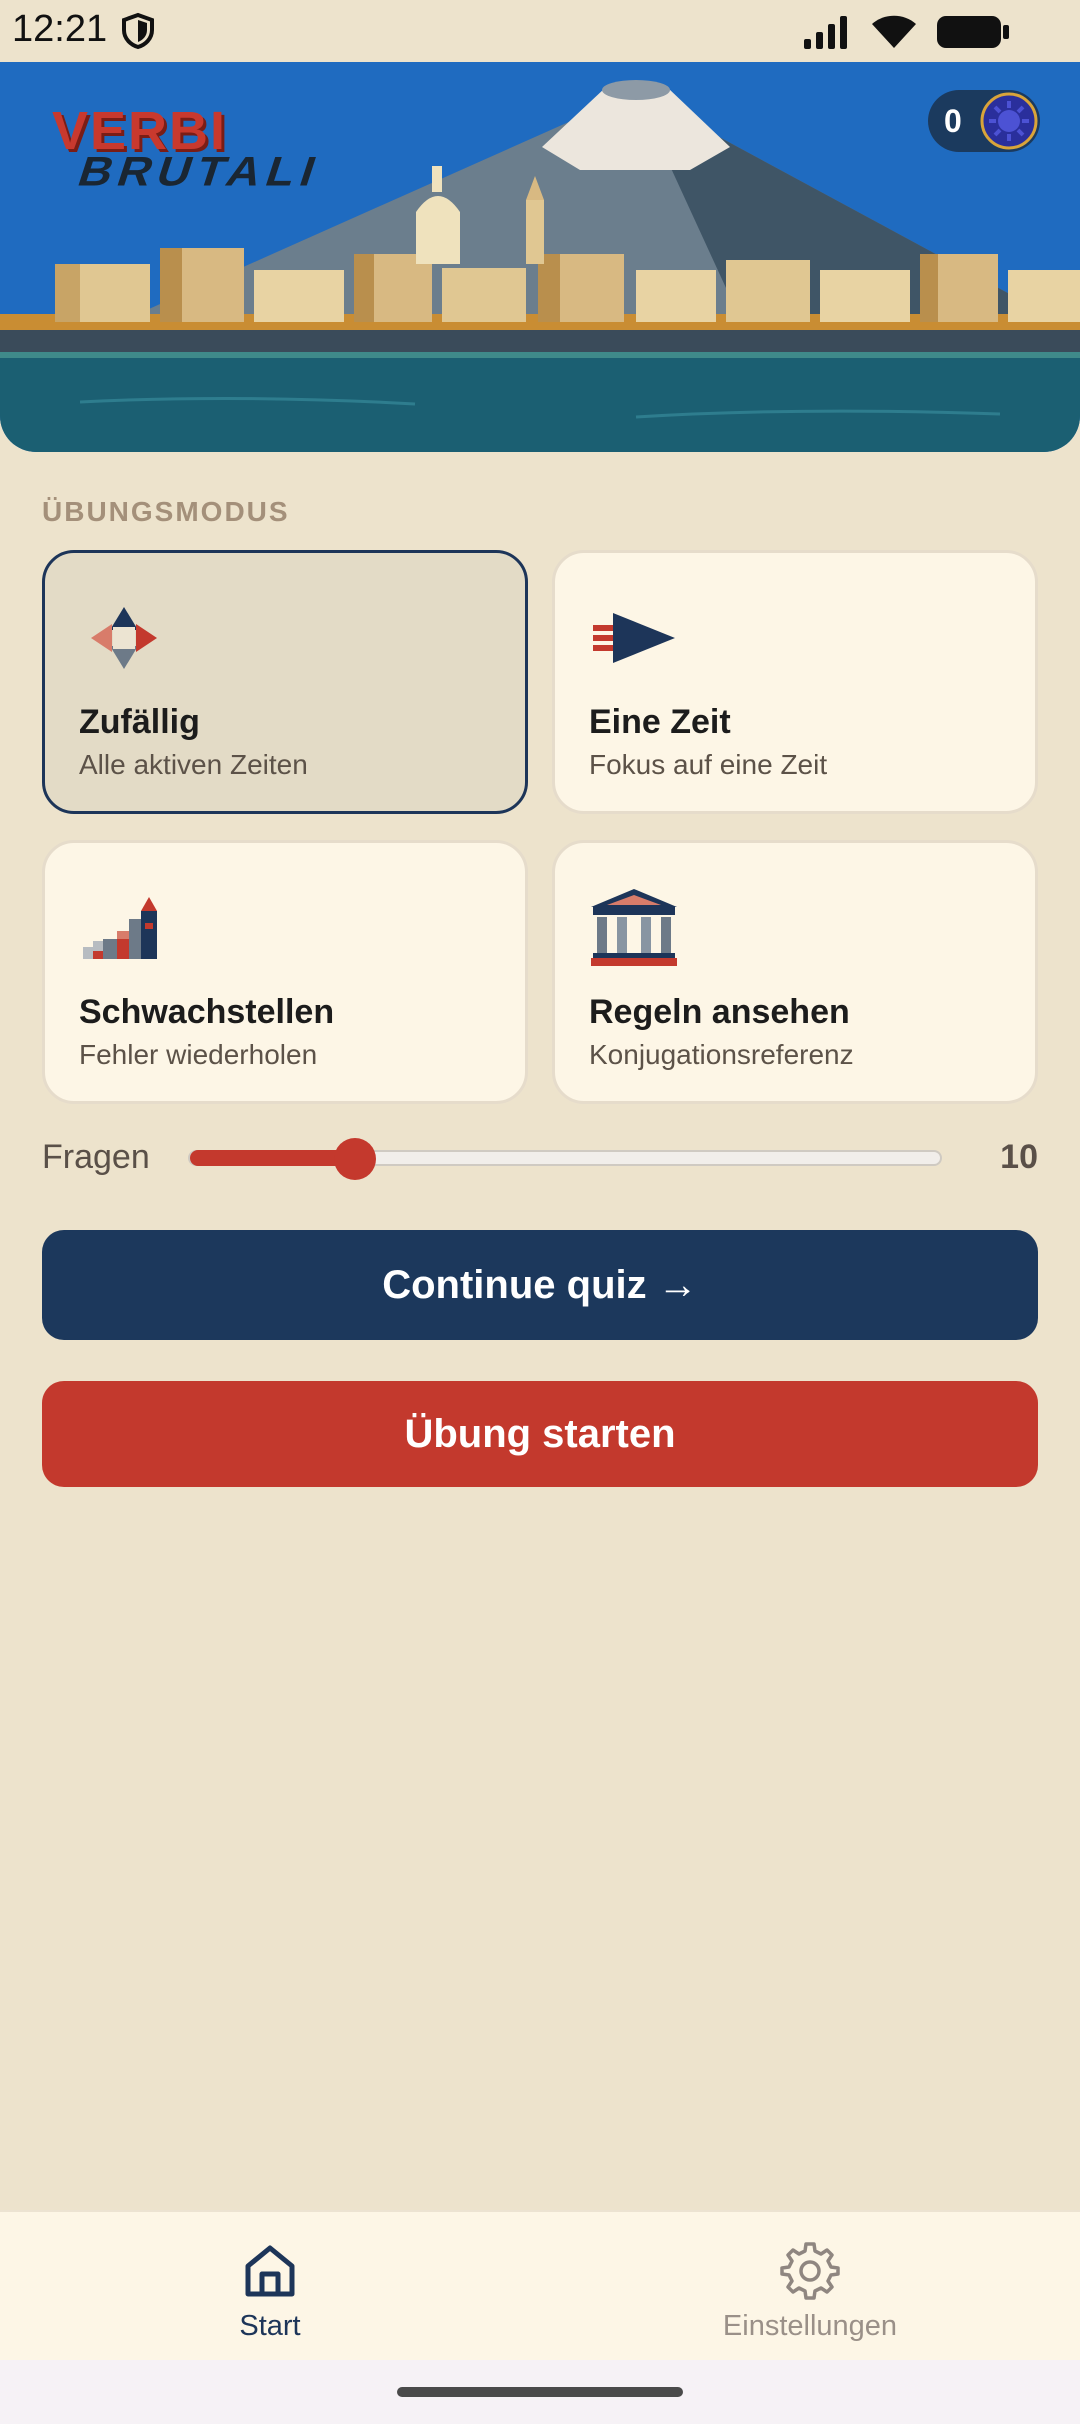  Describe the element at coordinates (285, 682) in the screenshot. I see `mode-card-random: Zufällig Alle aktiven Zeiten` at that location.